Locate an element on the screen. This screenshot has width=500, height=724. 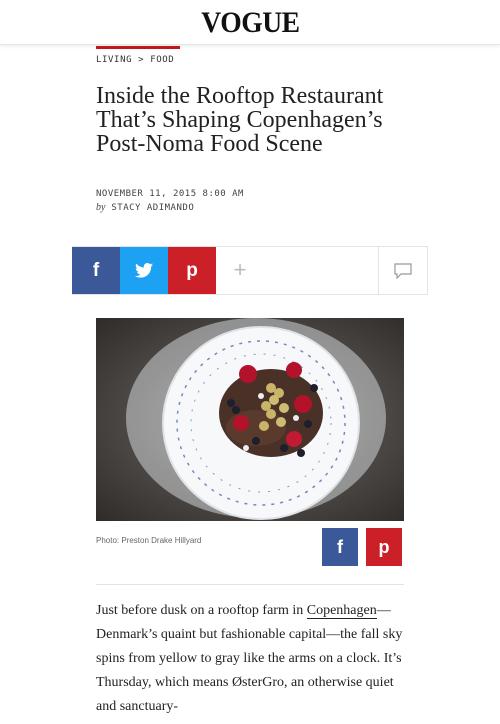
pinterest-share-button: p is located at coordinates (192, 270).